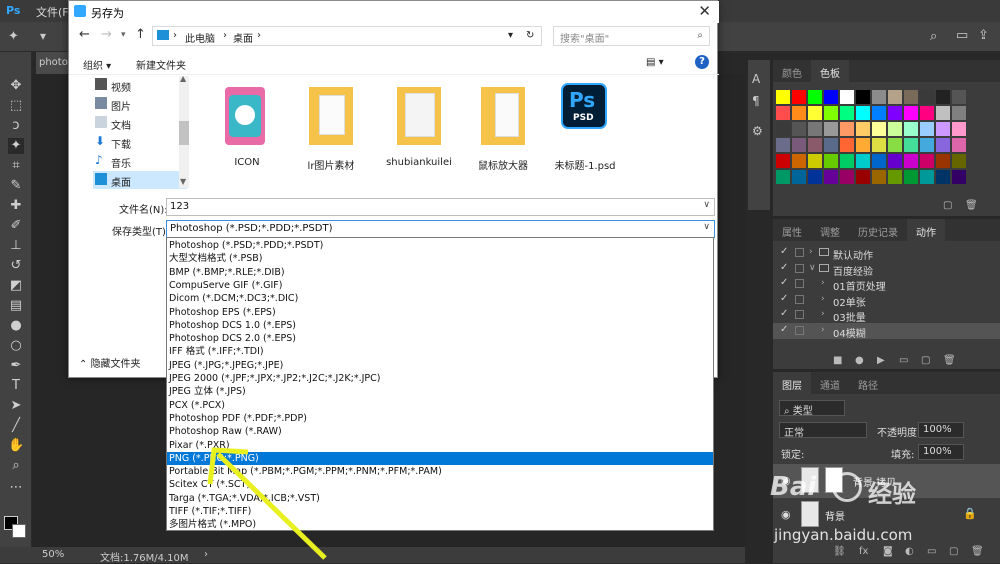 The image size is (1000, 564). What do you see at coordinates (243, 37) in the screenshot?
I see `breadcrumb-desktop: 桌面` at bounding box center [243, 37].